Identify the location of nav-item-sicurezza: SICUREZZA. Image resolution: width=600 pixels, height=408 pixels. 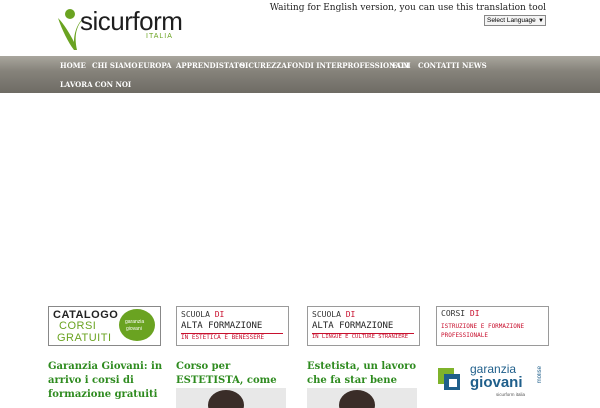
(263, 65).